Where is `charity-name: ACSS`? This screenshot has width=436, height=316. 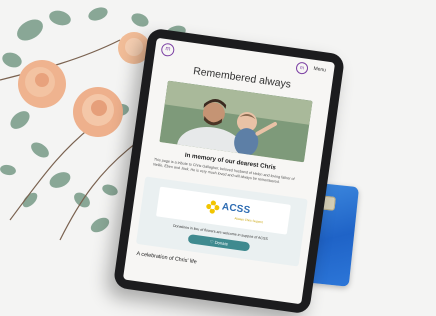 charity-name: ACSS is located at coordinates (236, 209).